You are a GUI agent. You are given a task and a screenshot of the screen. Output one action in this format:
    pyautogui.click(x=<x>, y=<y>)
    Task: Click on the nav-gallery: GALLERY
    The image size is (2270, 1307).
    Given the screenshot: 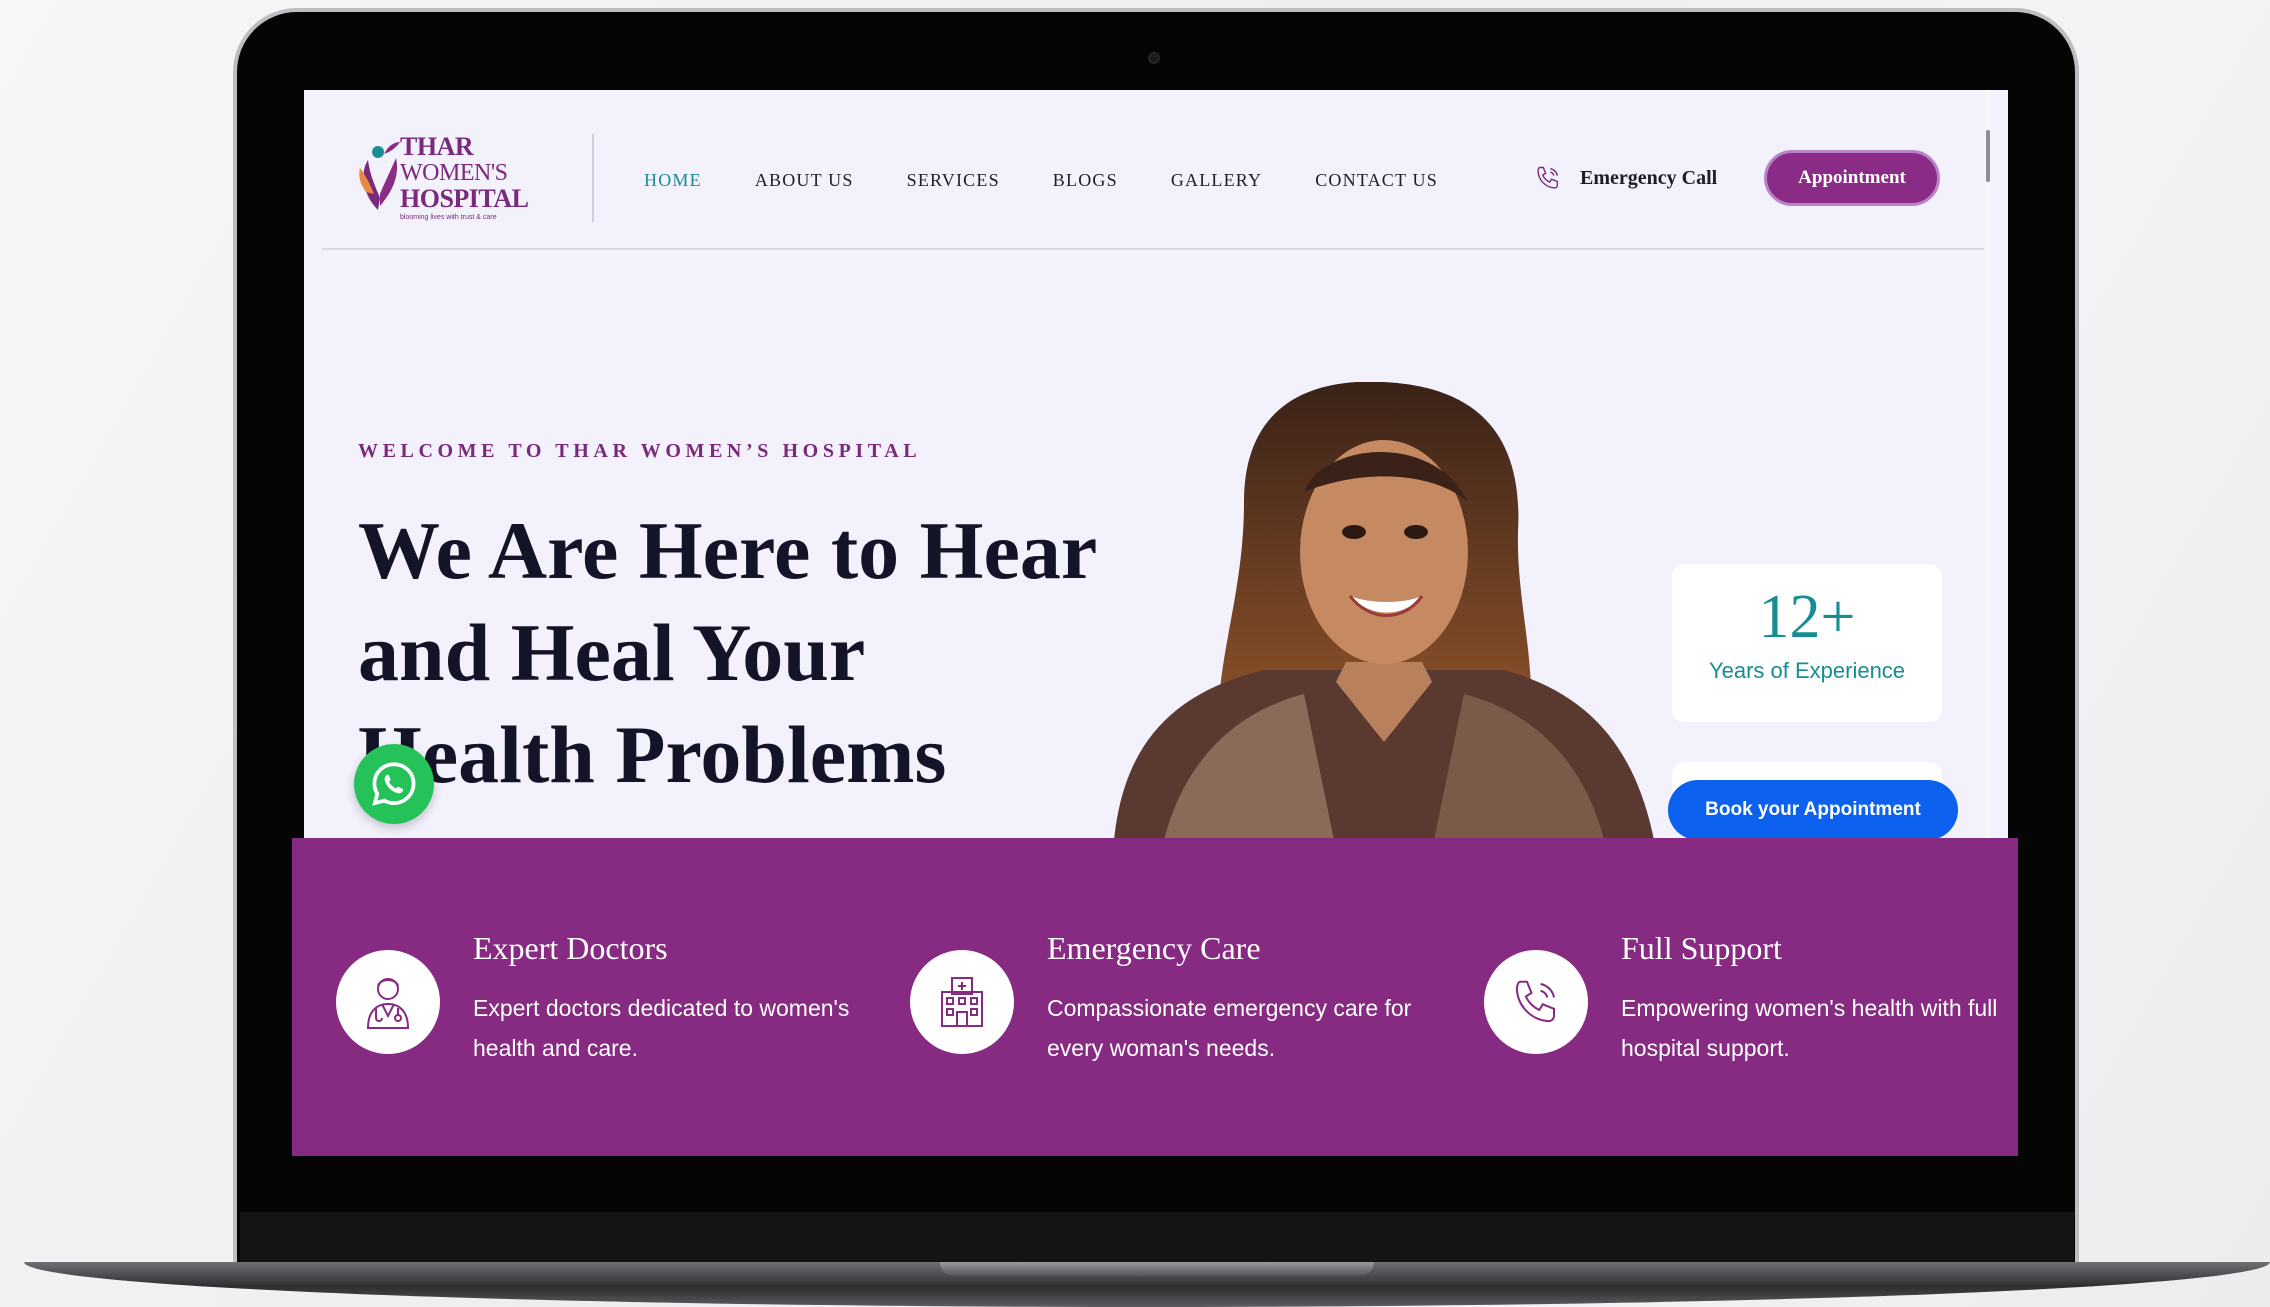 What is the action you would take?
    pyautogui.click(x=1216, y=180)
    